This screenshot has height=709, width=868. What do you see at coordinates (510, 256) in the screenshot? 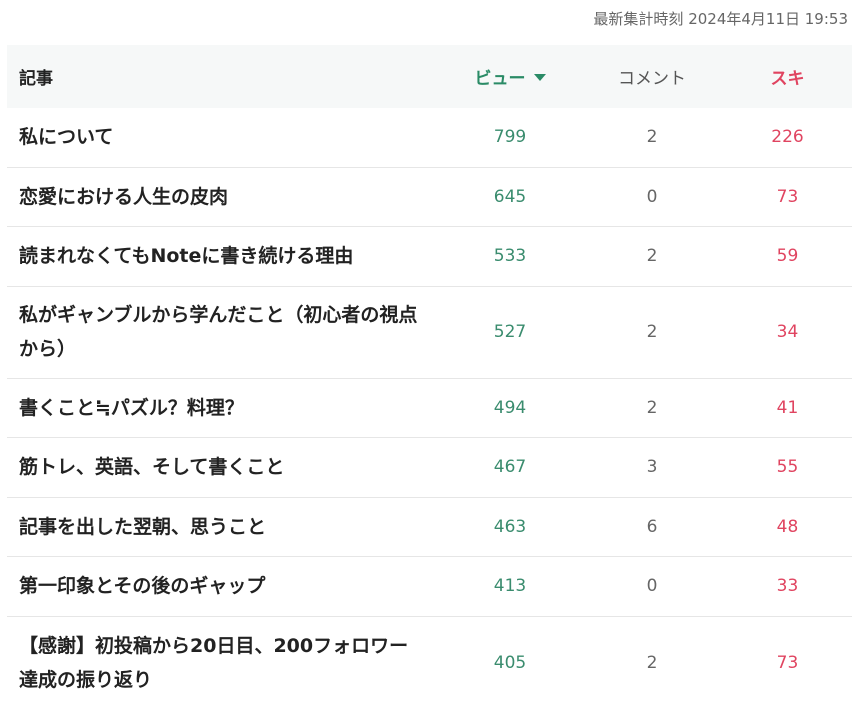
I see `view-count: 533` at bounding box center [510, 256].